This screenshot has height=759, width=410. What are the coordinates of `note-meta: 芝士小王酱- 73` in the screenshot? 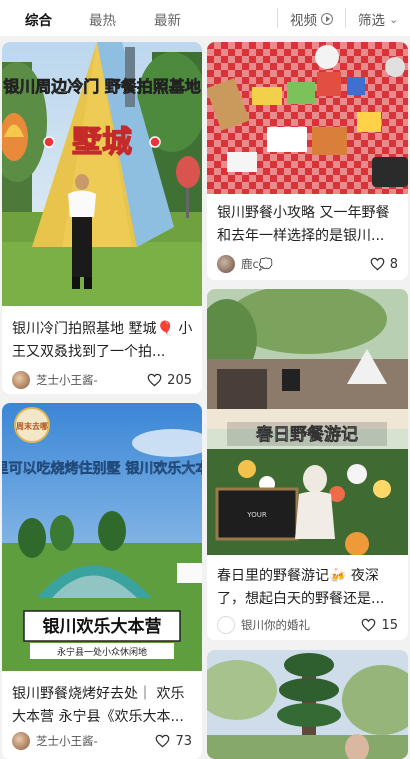 It's located at (102, 741).